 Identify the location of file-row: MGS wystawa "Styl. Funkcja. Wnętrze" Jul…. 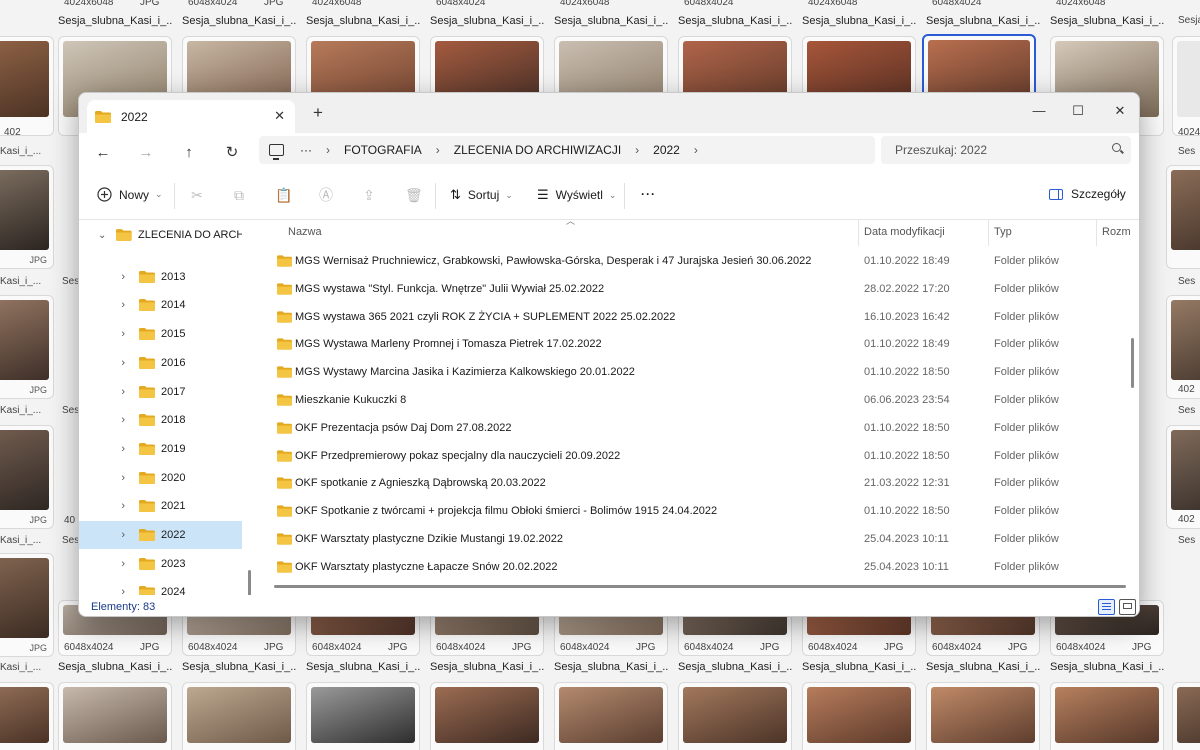
(694, 289).